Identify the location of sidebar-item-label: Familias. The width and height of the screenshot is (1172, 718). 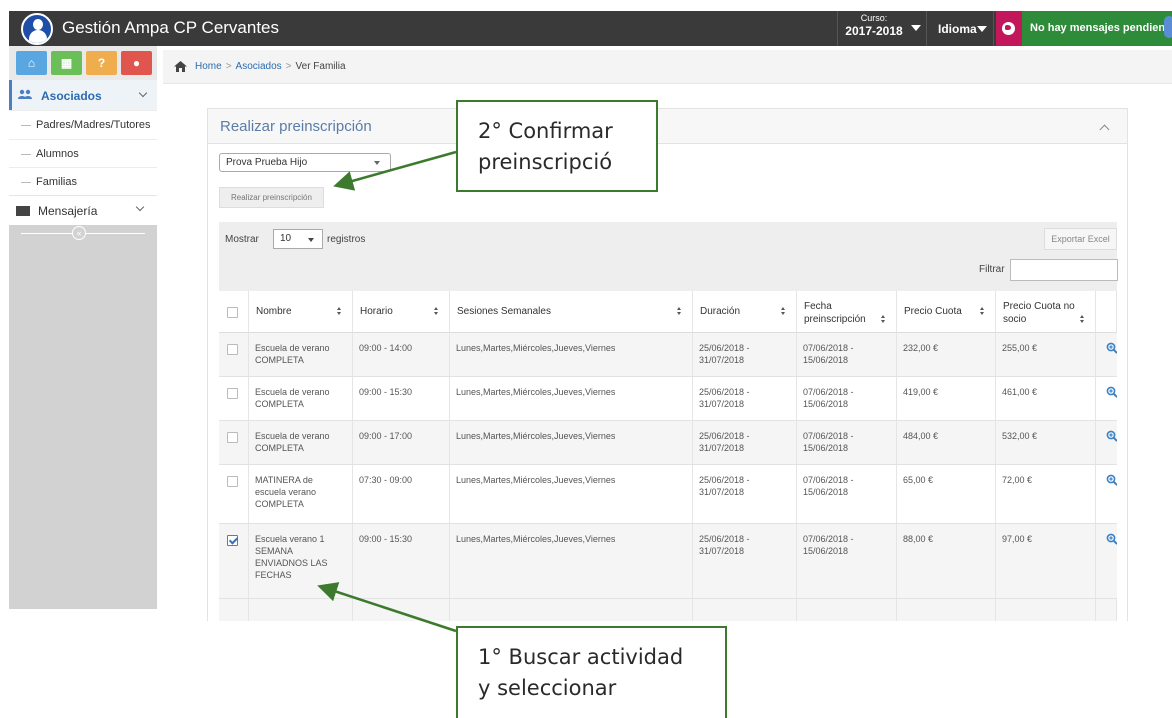
(56, 182).